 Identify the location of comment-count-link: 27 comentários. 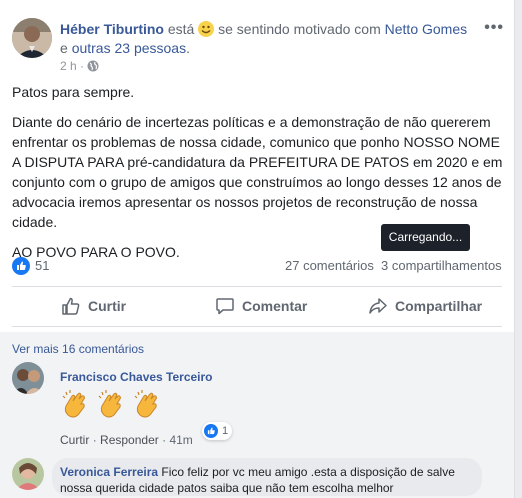
(329, 265).